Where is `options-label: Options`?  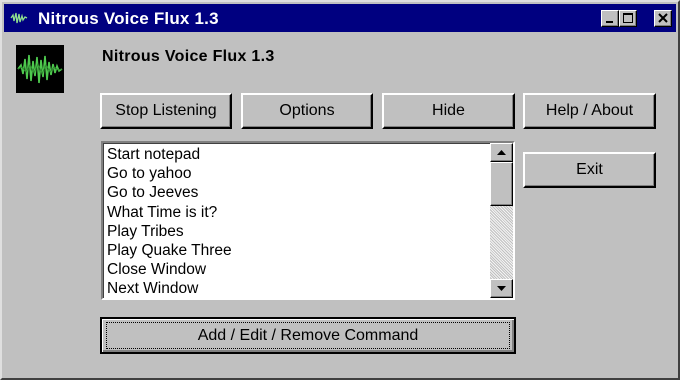
options-label: Options is located at coordinates (307, 110).